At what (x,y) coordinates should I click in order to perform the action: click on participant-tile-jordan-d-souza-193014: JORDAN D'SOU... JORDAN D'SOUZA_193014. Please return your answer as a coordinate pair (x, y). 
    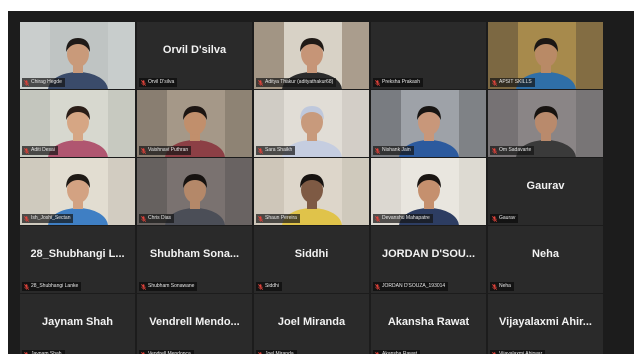
    Looking at the image, I should click on (428, 259).